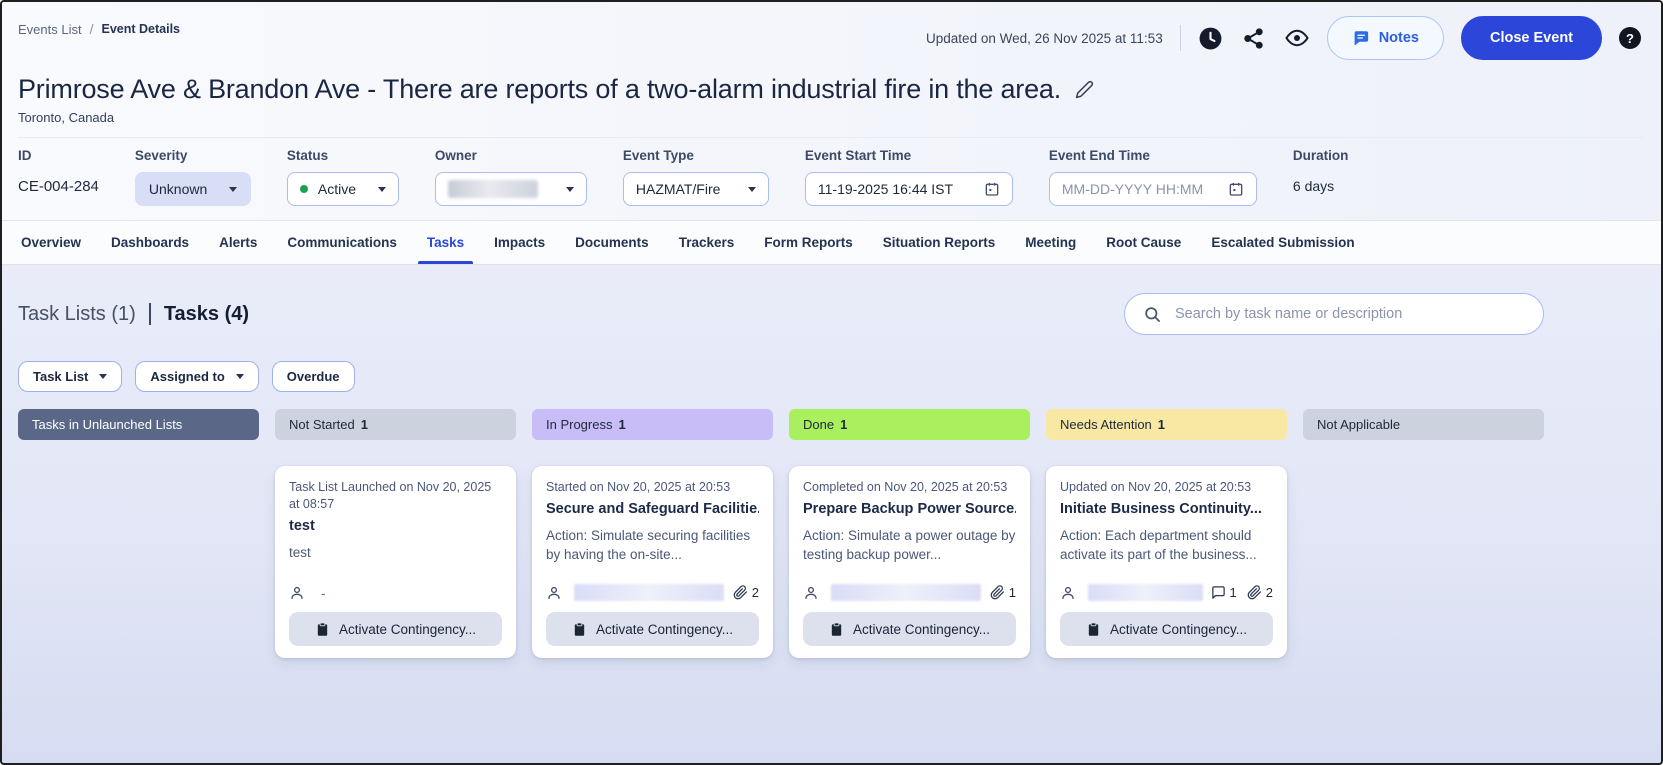  What do you see at coordinates (138, 424) in the screenshot?
I see `kanban-column-header: Tasks in Unlaunched Lists` at bounding box center [138, 424].